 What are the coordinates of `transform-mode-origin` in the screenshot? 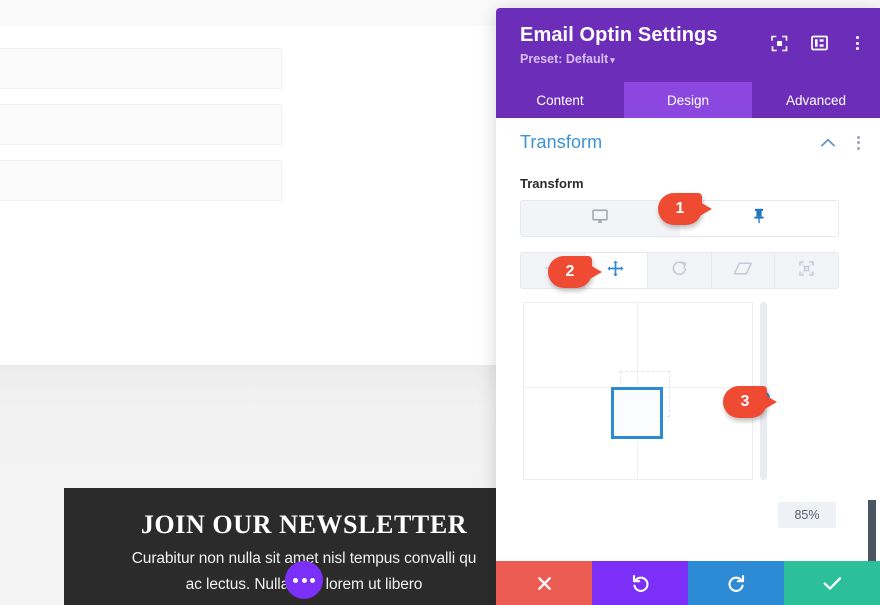 It's located at (806, 270).